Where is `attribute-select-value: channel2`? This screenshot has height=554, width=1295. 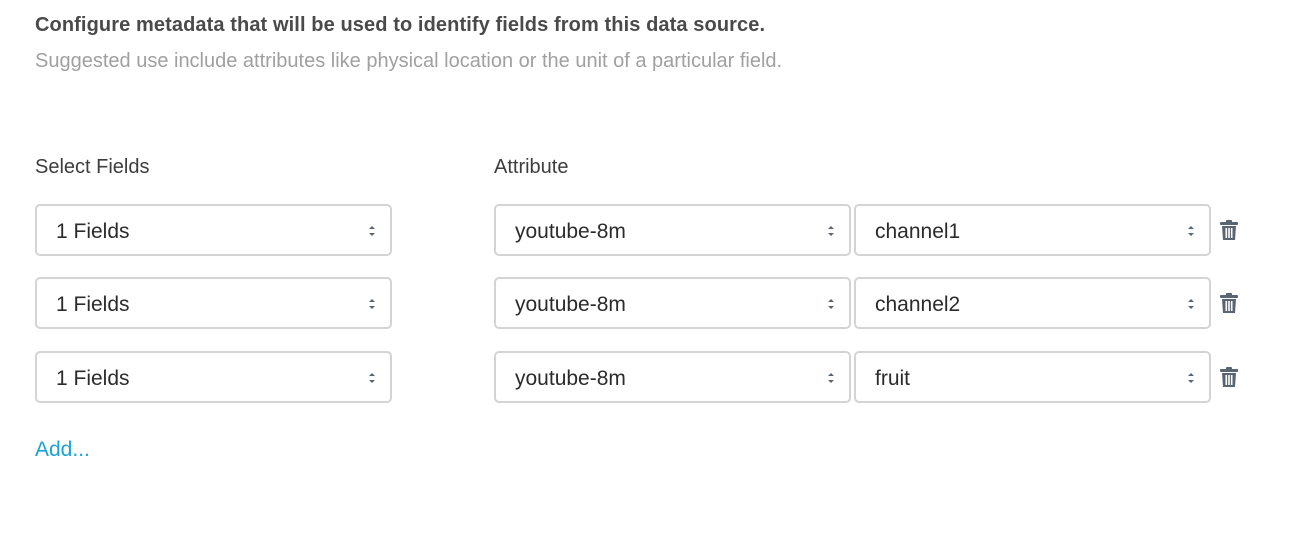 attribute-select-value: channel2 is located at coordinates (918, 304).